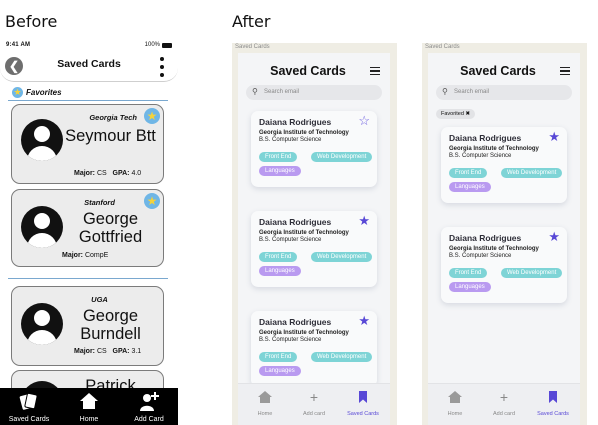 Image resolution: width=598 pixels, height=425 pixels. What do you see at coordinates (17, 92) in the screenshot?
I see `star-icon: ★` at bounding box center [17, 92].